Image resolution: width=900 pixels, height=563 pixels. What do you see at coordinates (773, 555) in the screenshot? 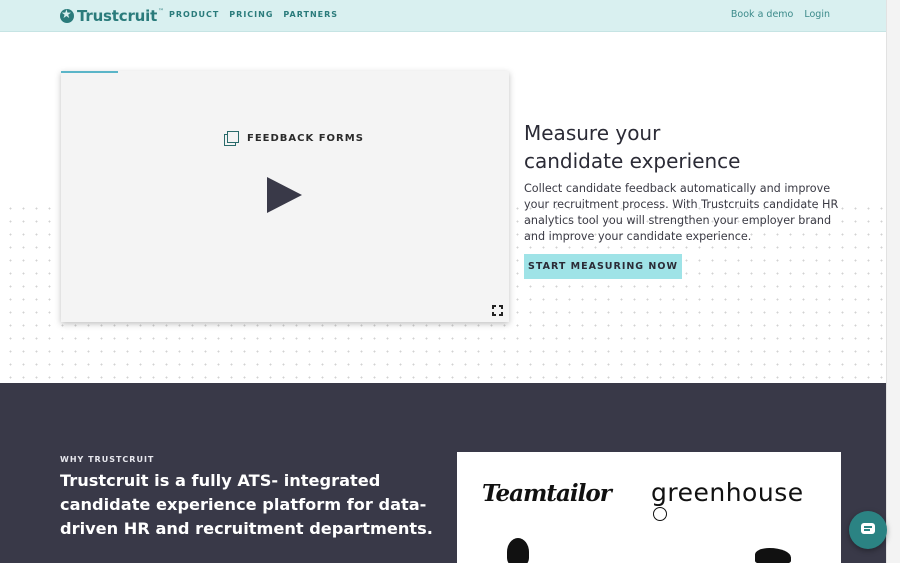
I see `partner-logo-animal` at bounding box center [773, 555].